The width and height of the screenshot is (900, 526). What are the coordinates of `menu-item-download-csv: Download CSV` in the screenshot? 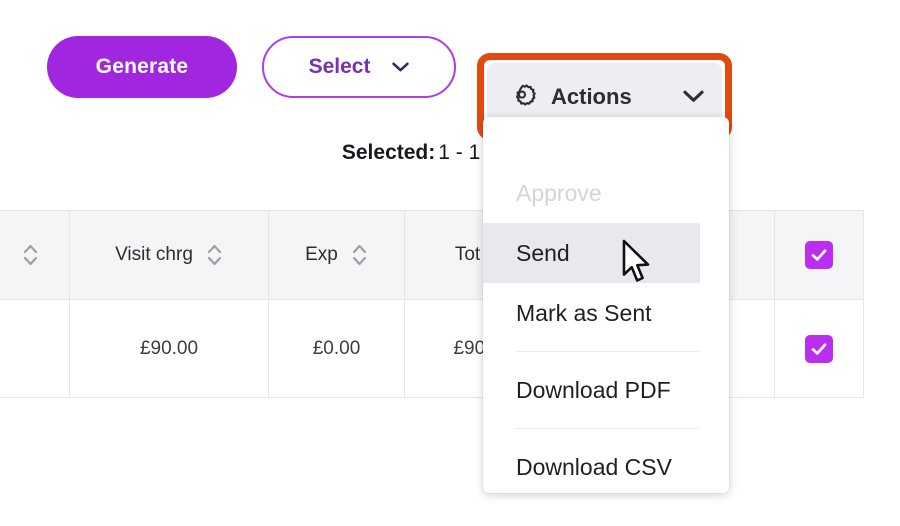 It's located at (606, 467).